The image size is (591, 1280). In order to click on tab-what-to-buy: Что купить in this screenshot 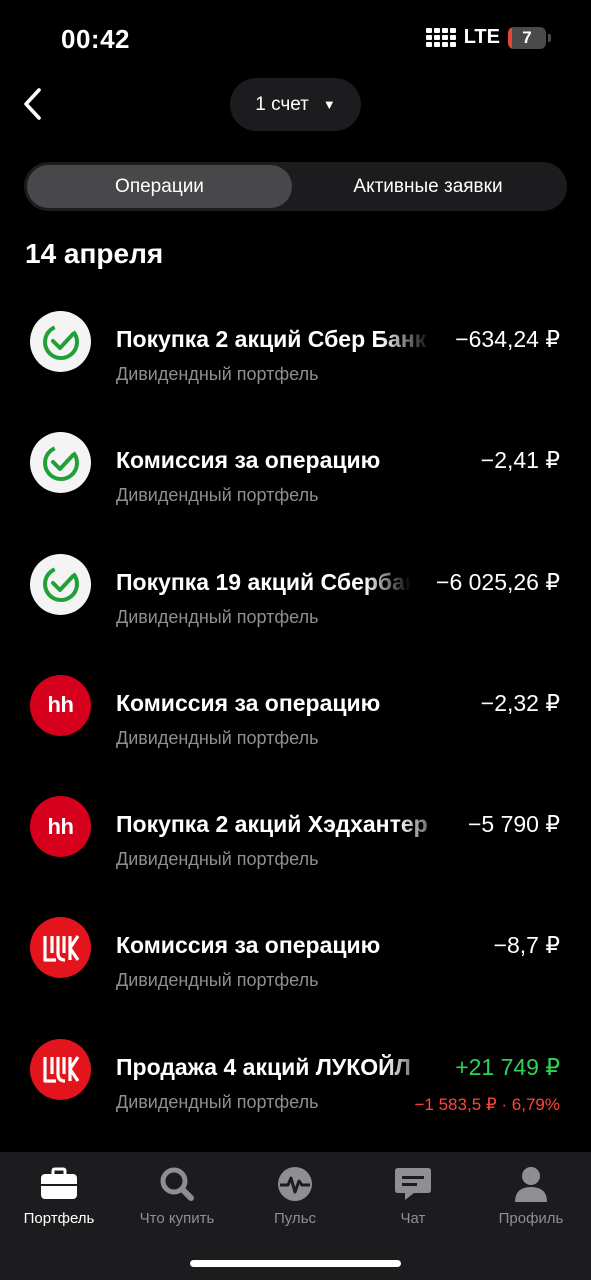, I will do `click(177, 1195)`.